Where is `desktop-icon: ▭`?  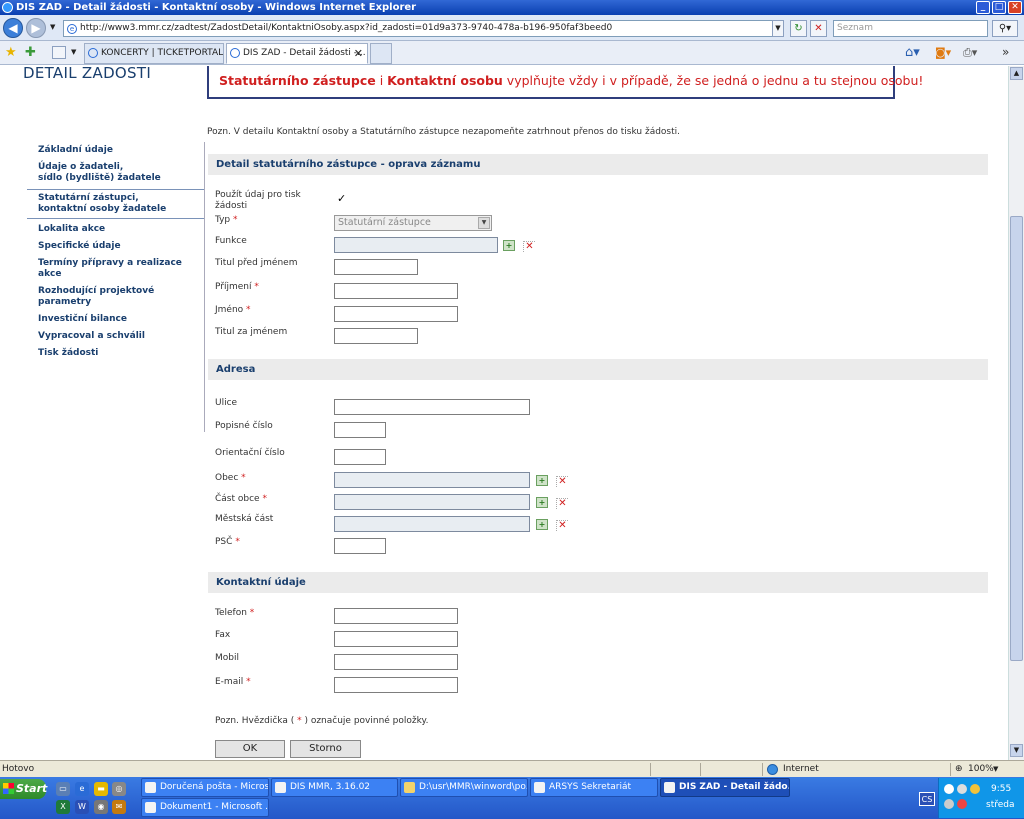 desktop-icon: ▭ is located at coordinates (63, 789).